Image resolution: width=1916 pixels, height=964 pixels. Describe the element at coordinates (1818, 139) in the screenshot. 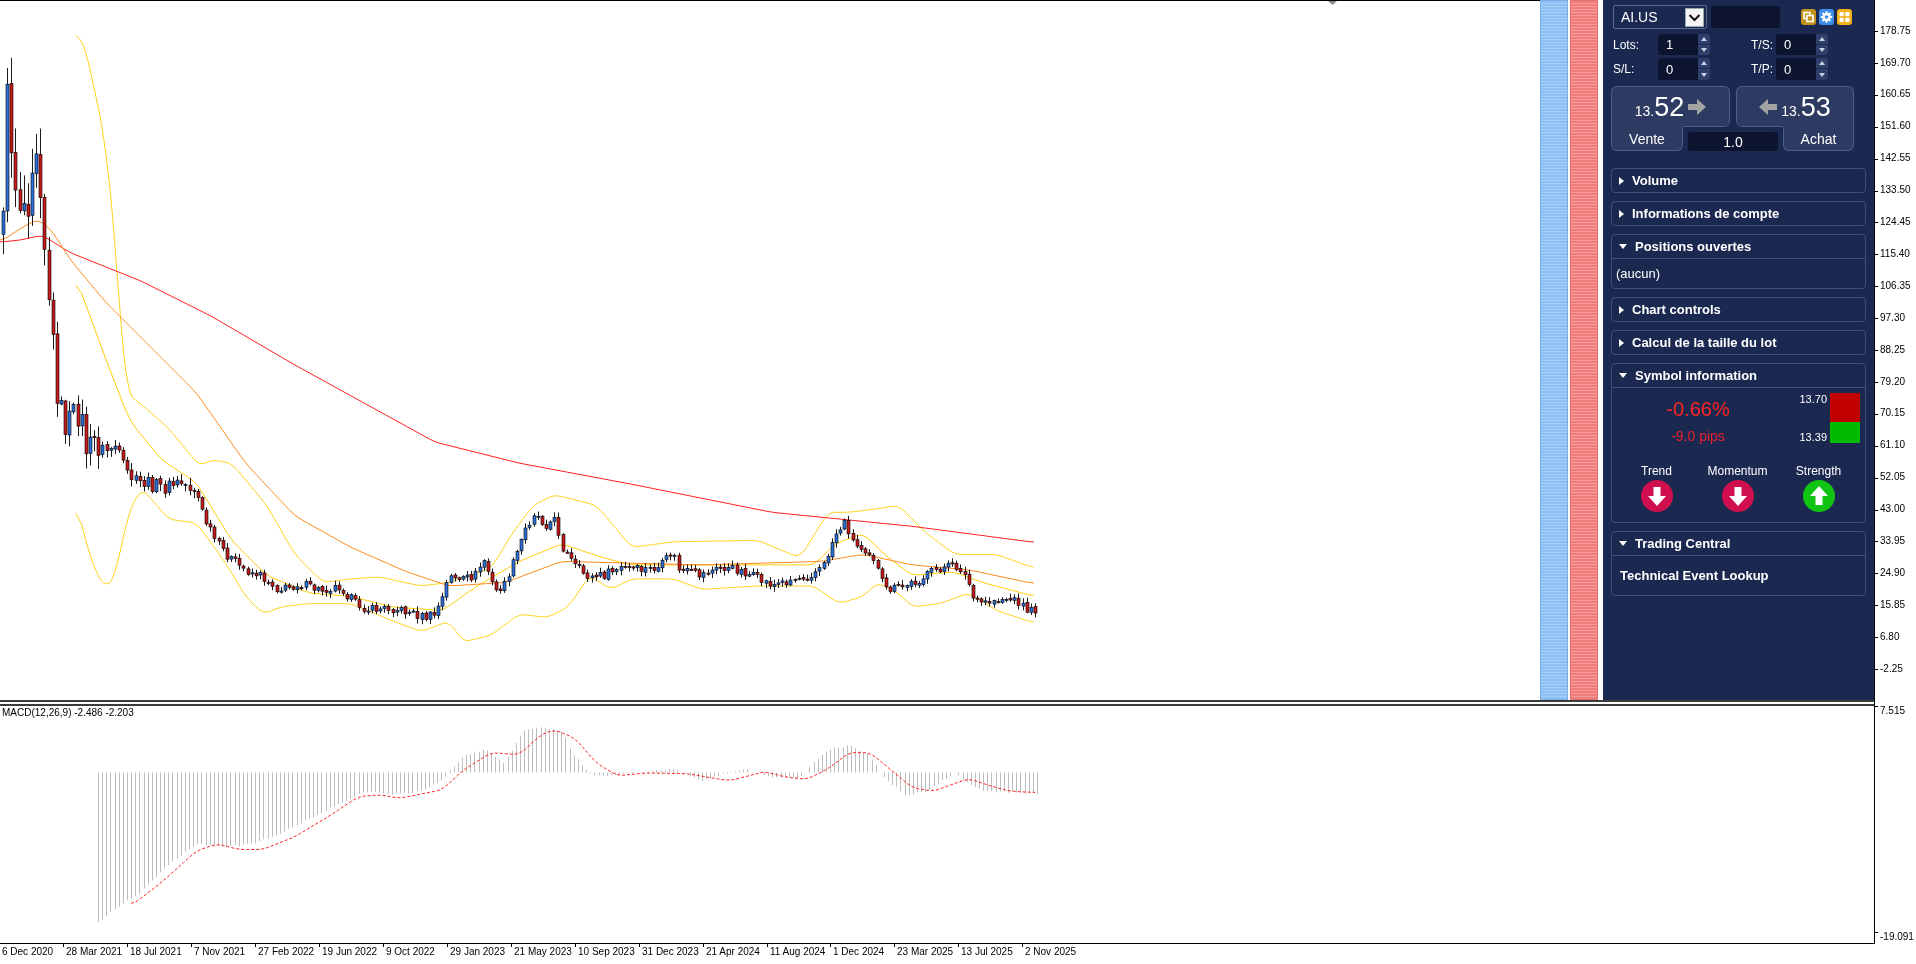

I see `buy-button: Achat` at that location.